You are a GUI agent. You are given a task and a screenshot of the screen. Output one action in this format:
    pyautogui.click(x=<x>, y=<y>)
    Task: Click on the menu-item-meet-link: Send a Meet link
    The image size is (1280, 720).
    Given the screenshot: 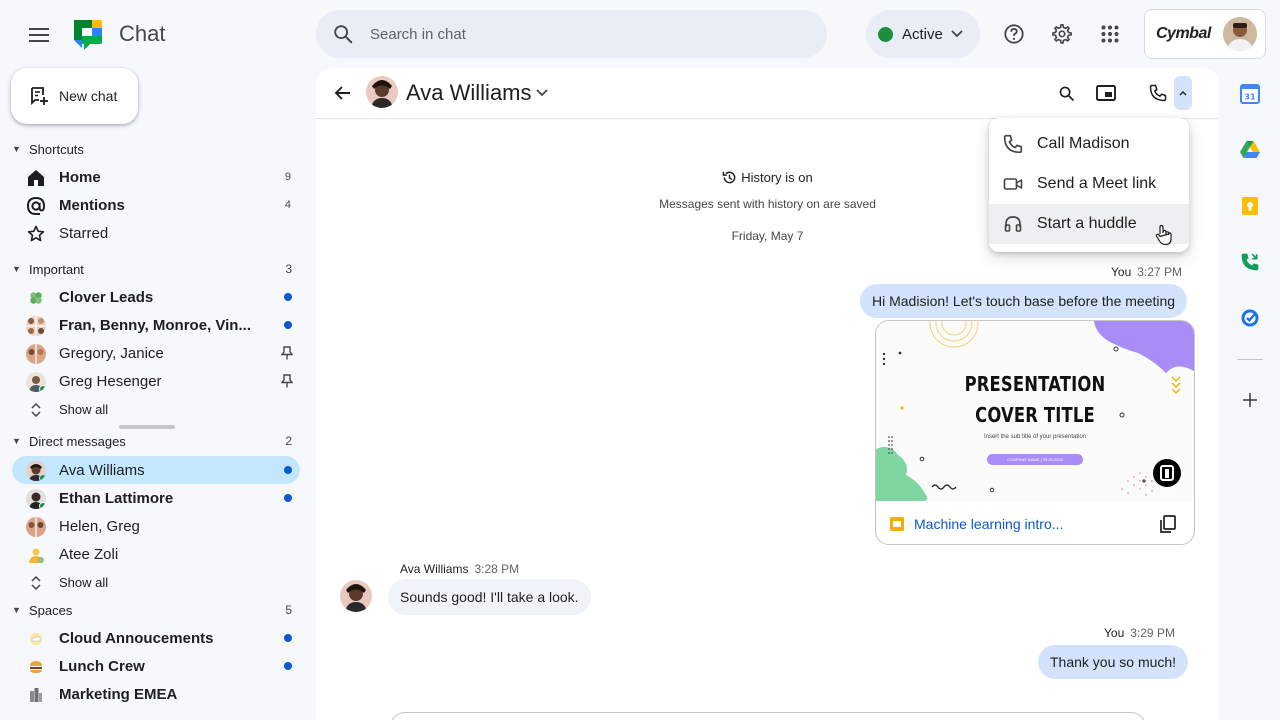 What is the action you would take?
    pyautogui.click(x=1089, y=184)
    